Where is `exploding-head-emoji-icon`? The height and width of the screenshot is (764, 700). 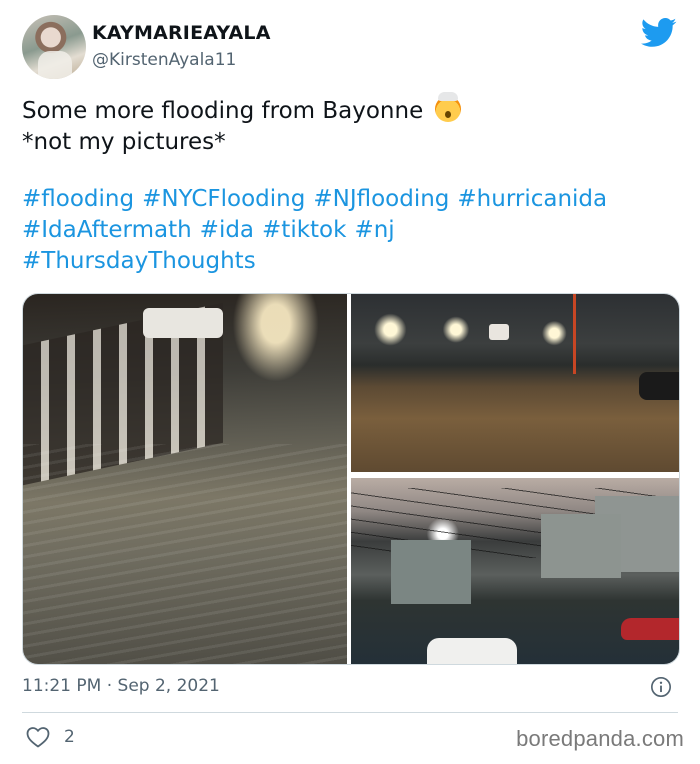
exploding-head-emoji-icon is located at coordinates (447, 107).